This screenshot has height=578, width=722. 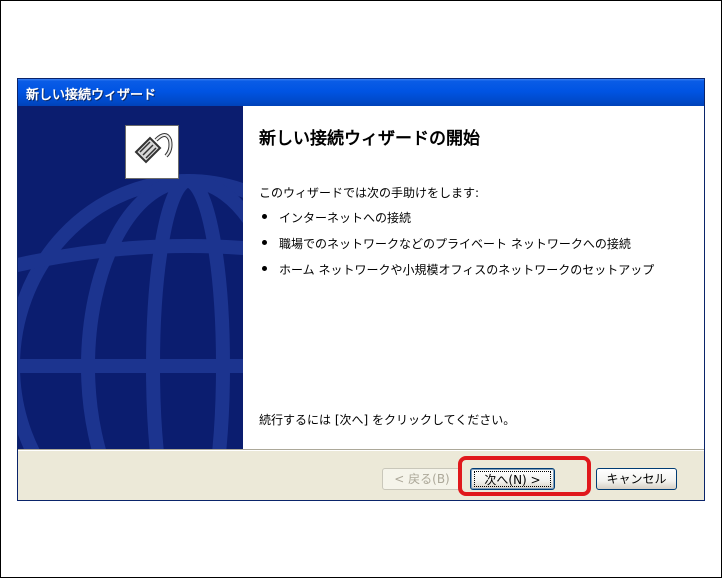 I want to click on list-item: ホーム ネットワークや小規模オフィスのネットワークのセットアップ, so click(x=456, y=274).